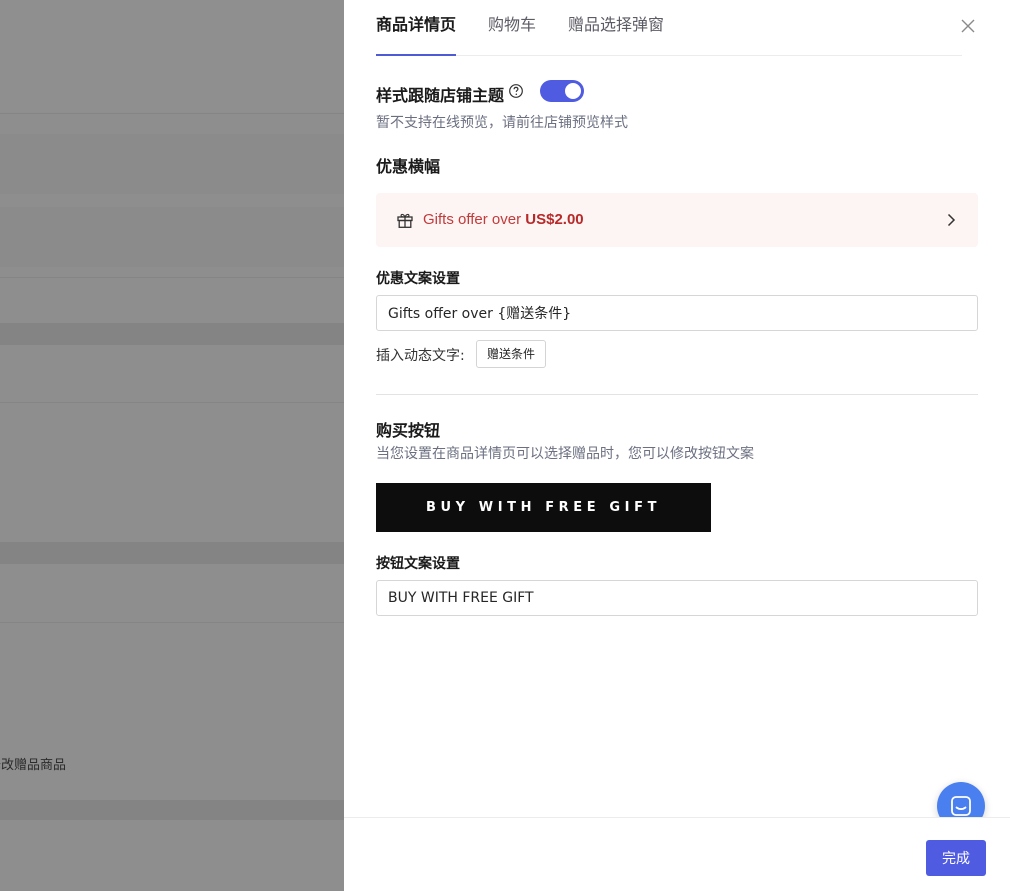 This screenshot has width=1010, height=891. What do you see at coordinates (565, 454) in the screenshot?
I see `buy-button-hint: 当您设置在商品详情页可以选择赠品时，您可以修改按钮文案` at bounding box center [565, 454].